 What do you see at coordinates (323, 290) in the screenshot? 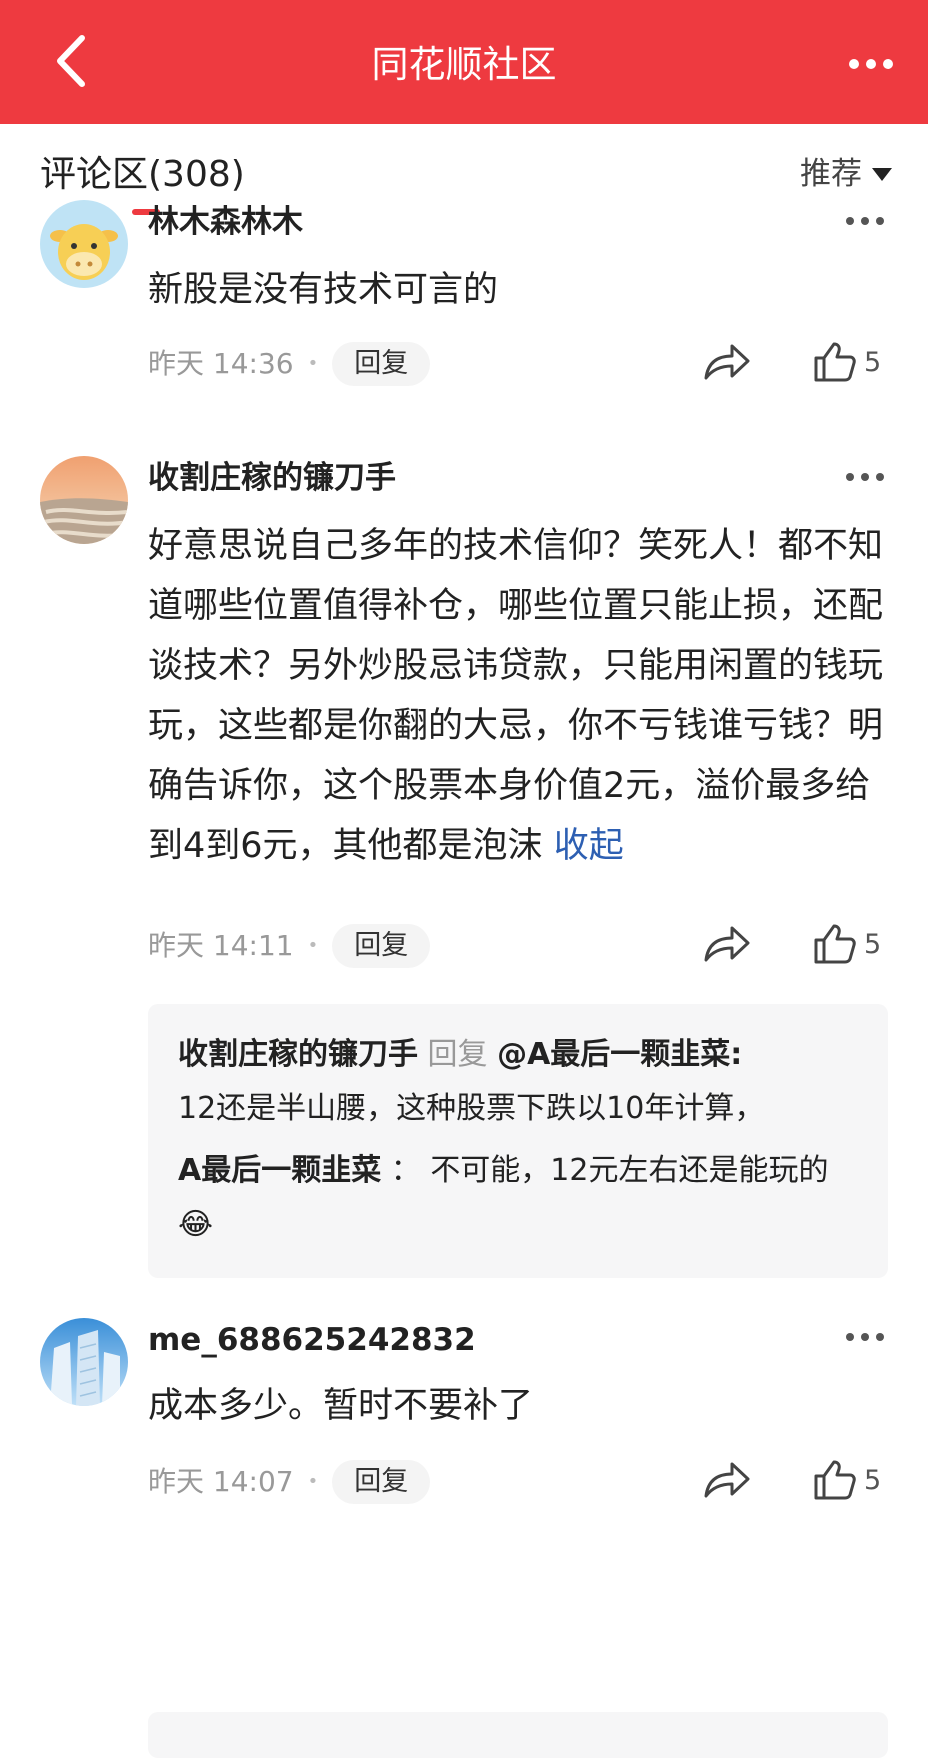
I see `comment-text: 新股是没有技术可言的` at bounding box center [323, 290].